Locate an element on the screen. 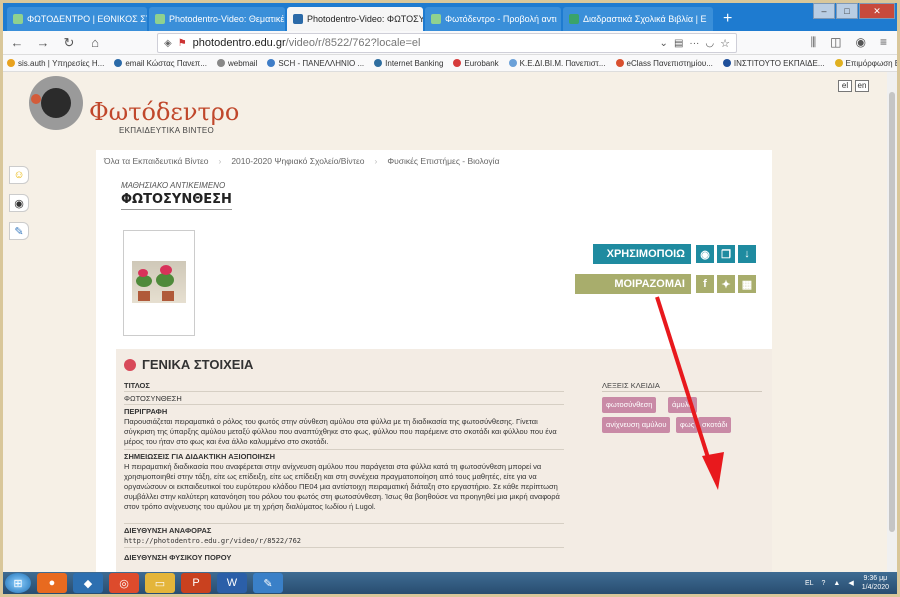 The width and height of the screenshot is (900, 597). tab-favicon-icon is located at coordinates (18, 19).